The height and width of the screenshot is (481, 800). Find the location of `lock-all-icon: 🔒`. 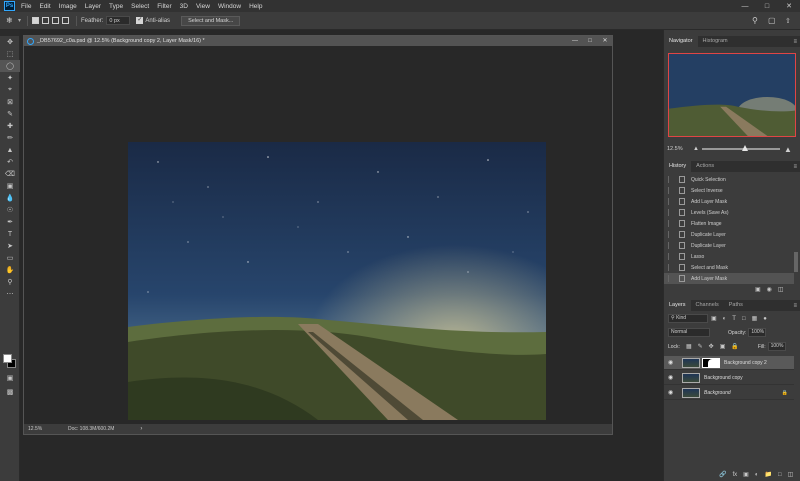

lock-all-icon: 🔒 is located at coordinates (734, 346).